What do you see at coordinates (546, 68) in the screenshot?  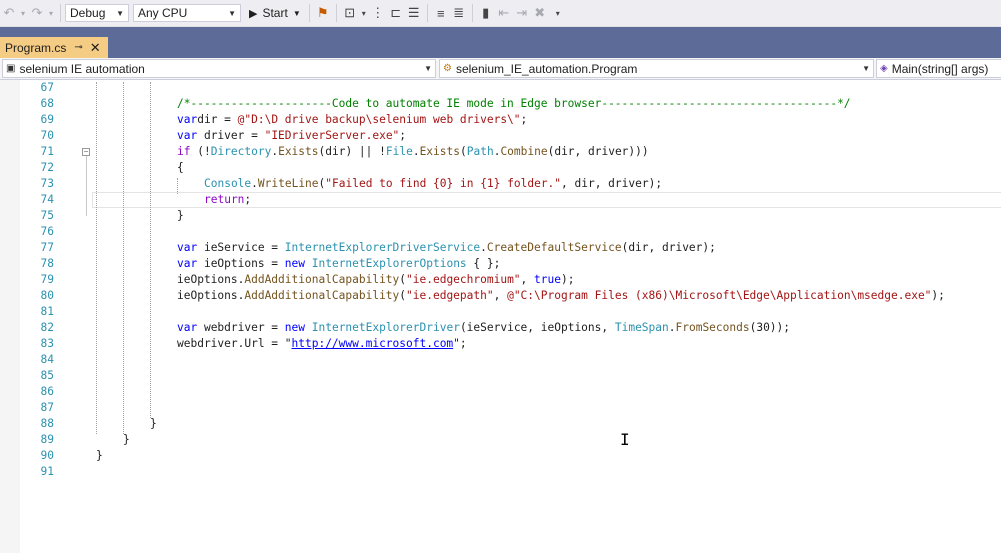 I see `type-value: selenium_IE_automation.Program` at bounding box center [546, 68].